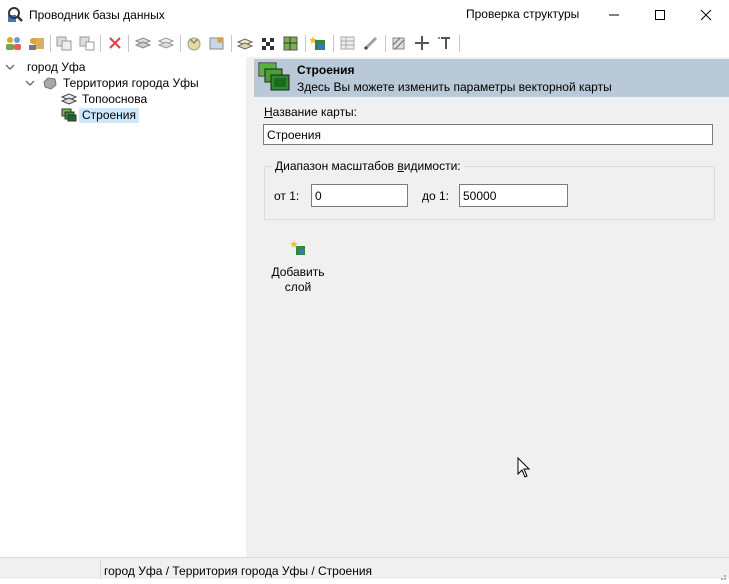 The width and height of the screenshot is (729, 584). I want to click on tree-label-buildings: Строения, so click(109, 115).